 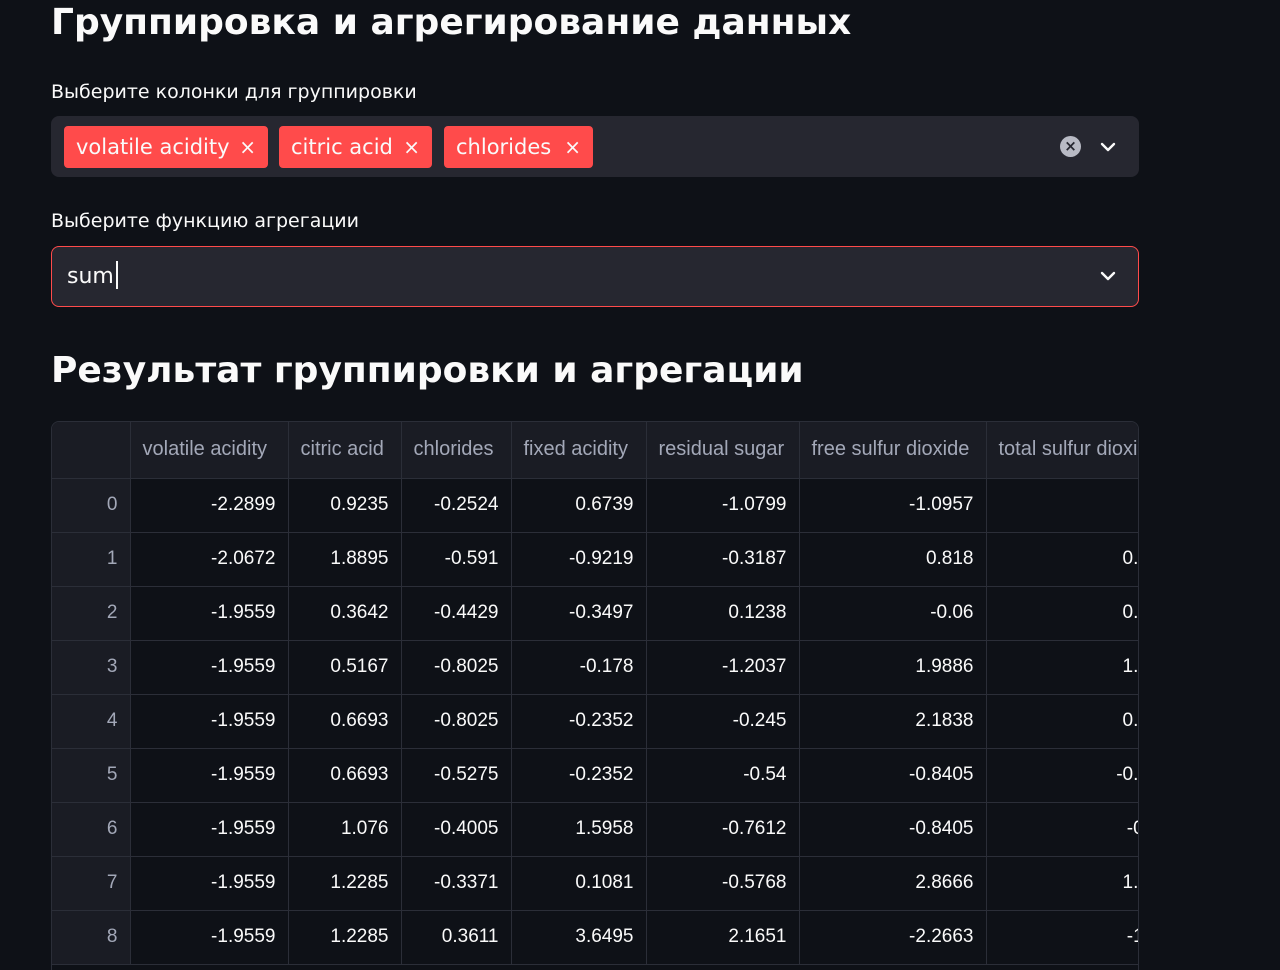 I want to click on table-cell: 1.9886, so click(x=893, y=667).